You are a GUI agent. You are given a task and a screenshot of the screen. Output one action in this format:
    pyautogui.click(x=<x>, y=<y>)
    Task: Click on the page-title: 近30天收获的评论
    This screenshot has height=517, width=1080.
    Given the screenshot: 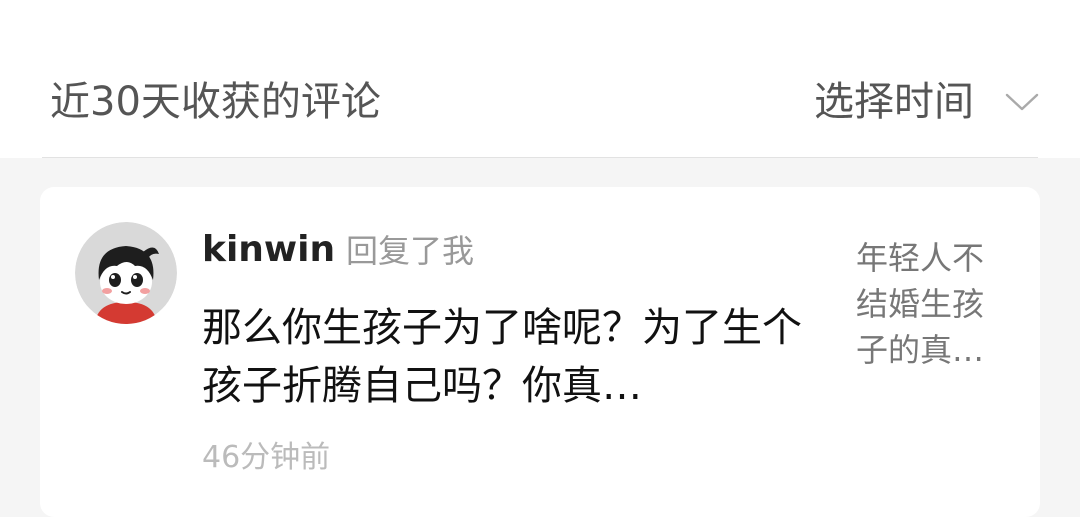 What is the action you would take?
    pyautogui.click(x=215, y=102)
    